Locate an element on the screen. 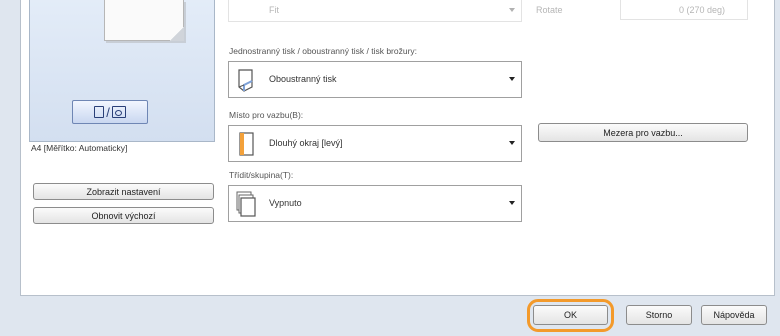 This screenshot has height=336, width=780. single-duplex-toggle-button: / is located at coordinates (110, 112).